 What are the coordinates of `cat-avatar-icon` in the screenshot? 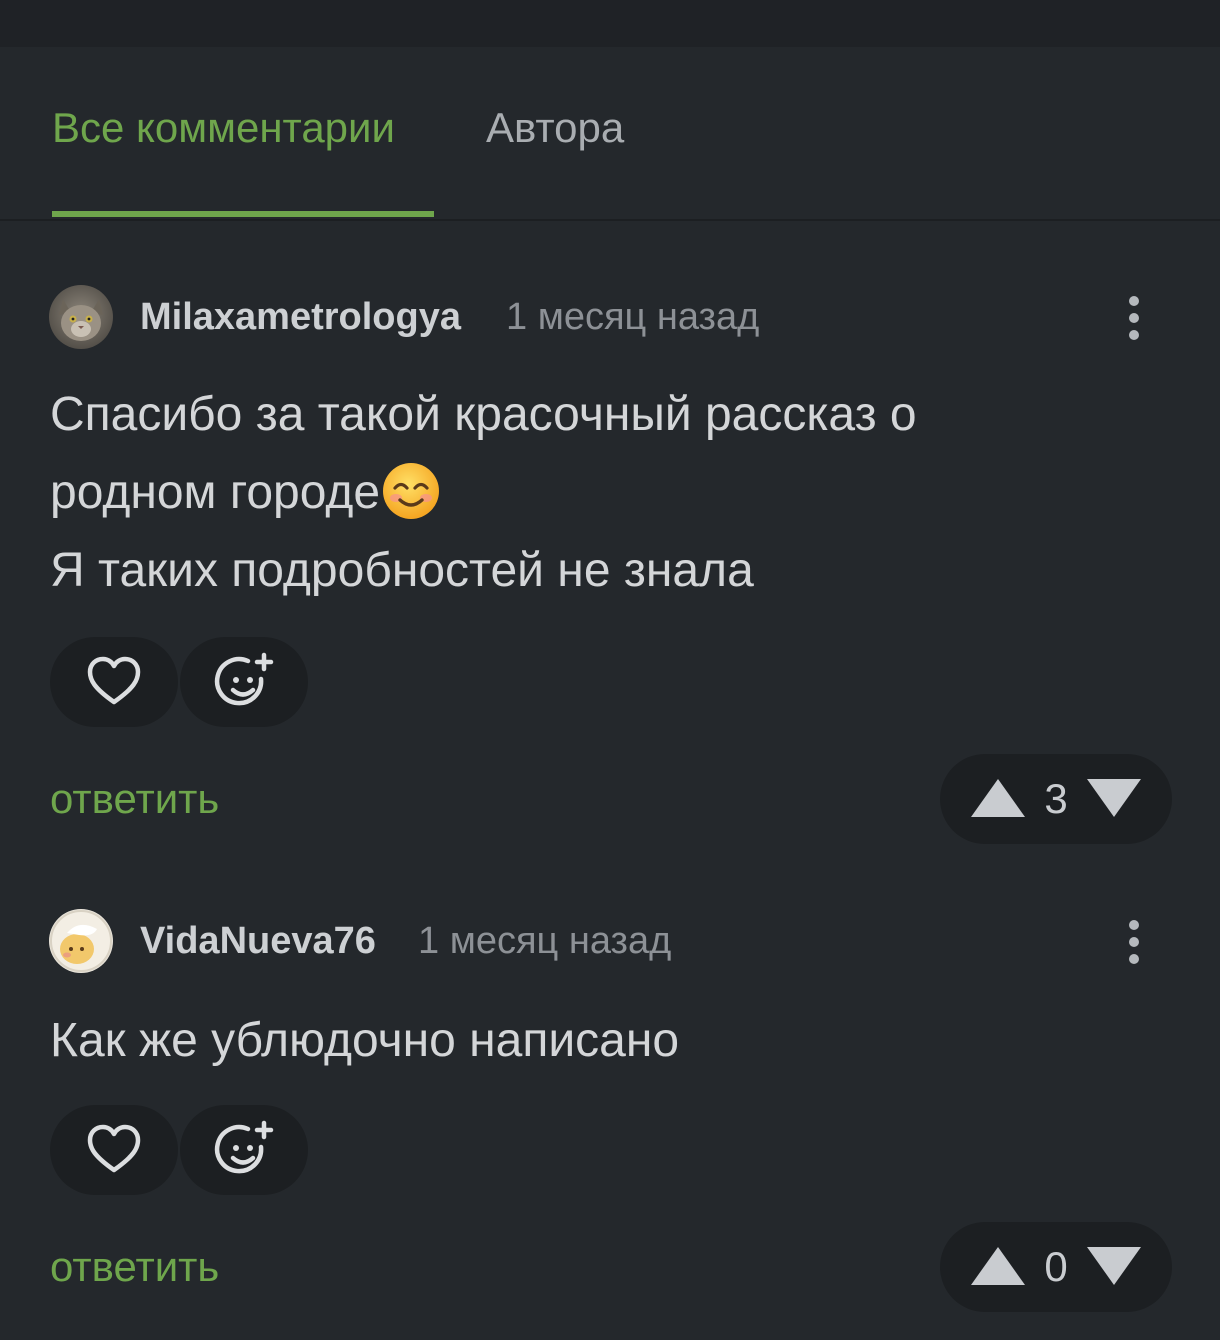 It's located at (81, 317).